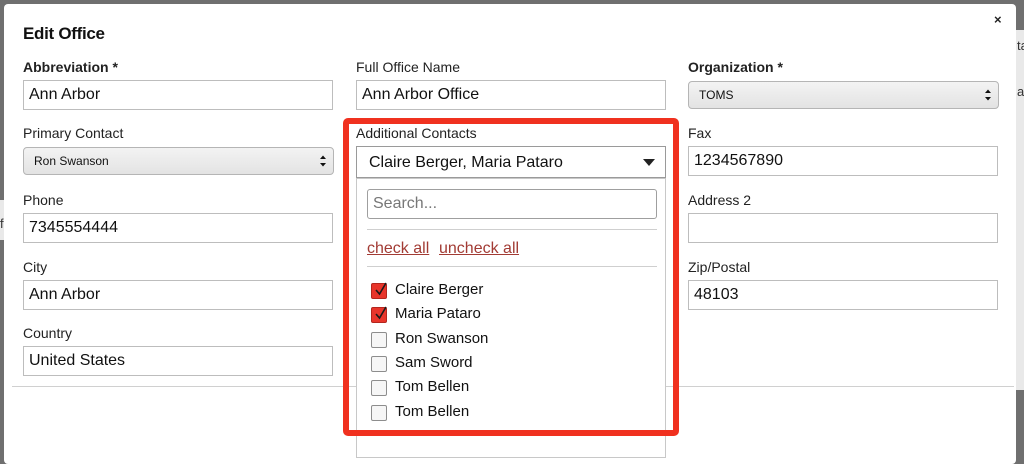 This screenshot has height=464, width=1024. Describe the element at coordinates (843, 95) in the screenshot. I see `organization-select: TOMS` at that location.